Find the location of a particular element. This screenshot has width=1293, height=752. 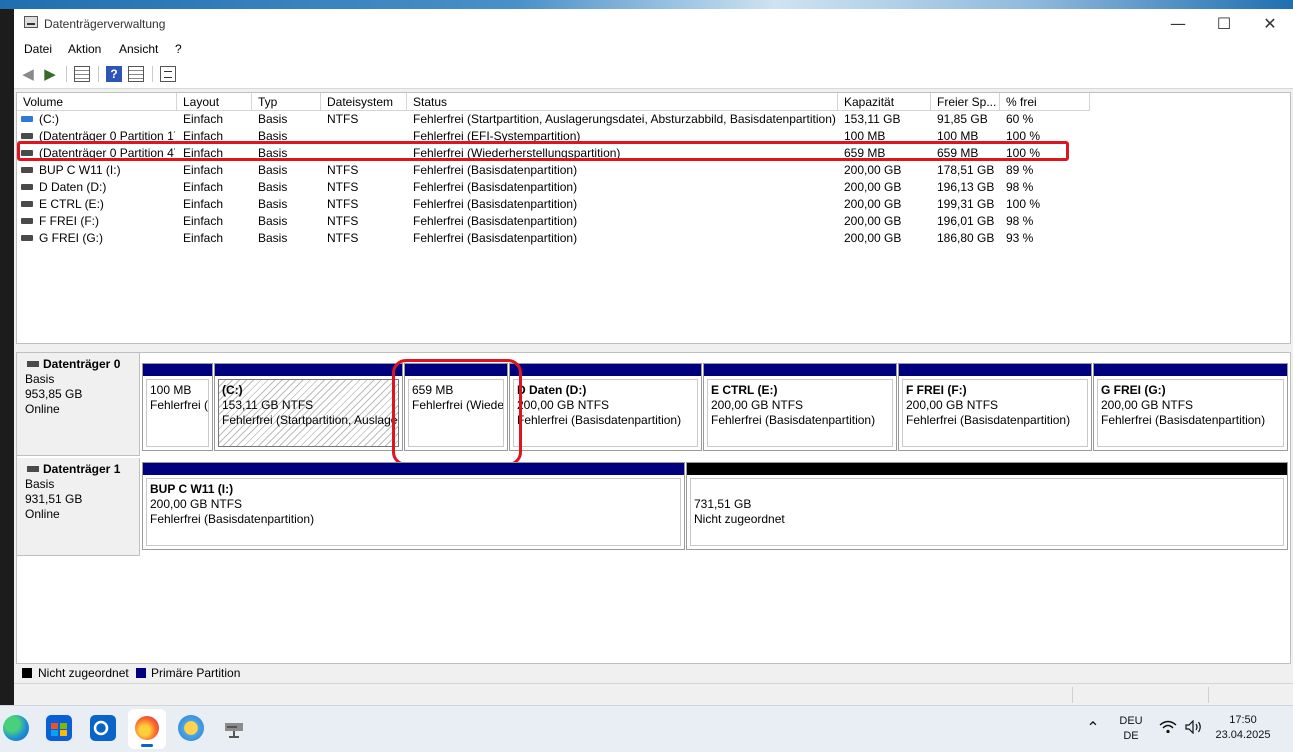

properties-icon is located at coordinates (168, 74).